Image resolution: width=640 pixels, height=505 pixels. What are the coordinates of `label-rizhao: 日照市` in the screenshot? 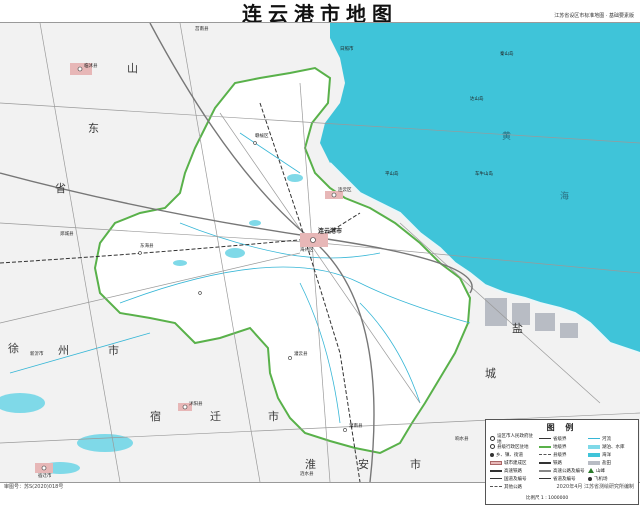 It's located at (347, 49).